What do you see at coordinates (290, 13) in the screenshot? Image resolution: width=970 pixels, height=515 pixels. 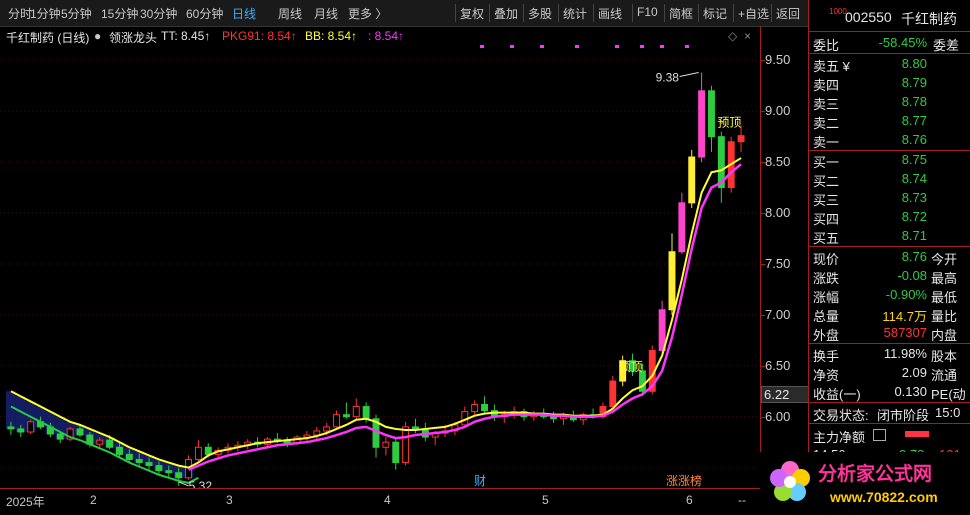 I see `tab-7: 周线` at bounding box center [290, 13].